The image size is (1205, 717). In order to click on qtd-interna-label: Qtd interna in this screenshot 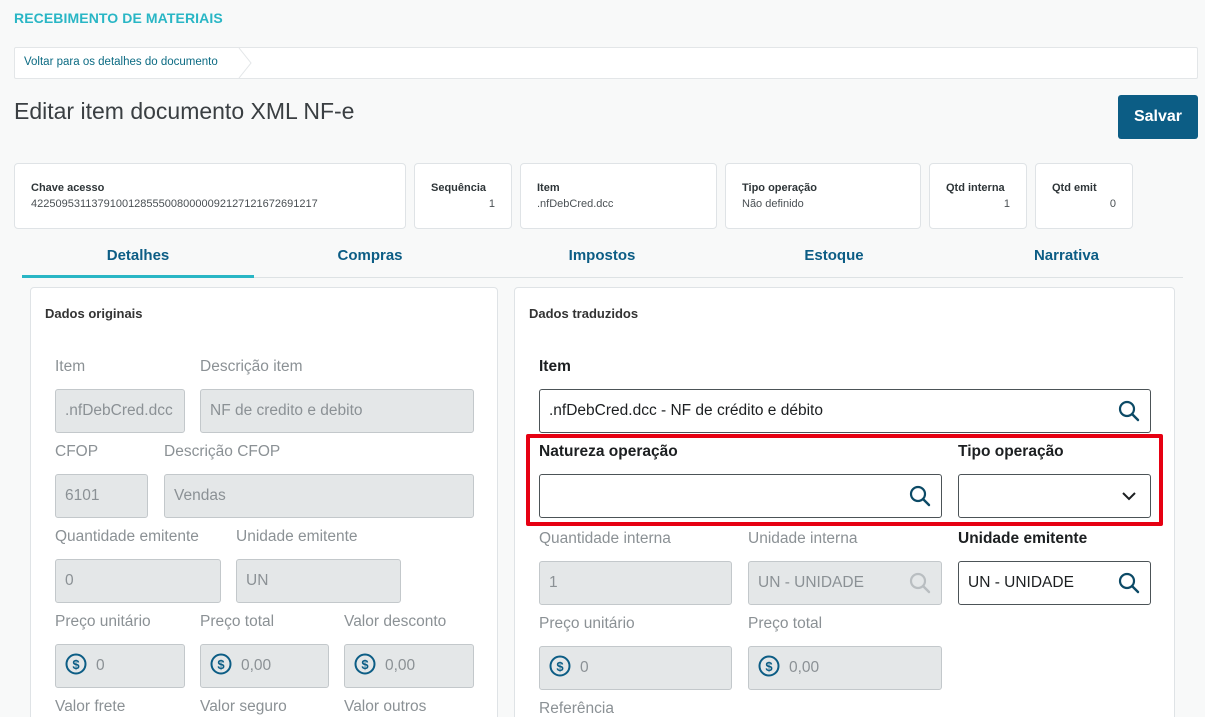, I will do `click(975, 188)`.